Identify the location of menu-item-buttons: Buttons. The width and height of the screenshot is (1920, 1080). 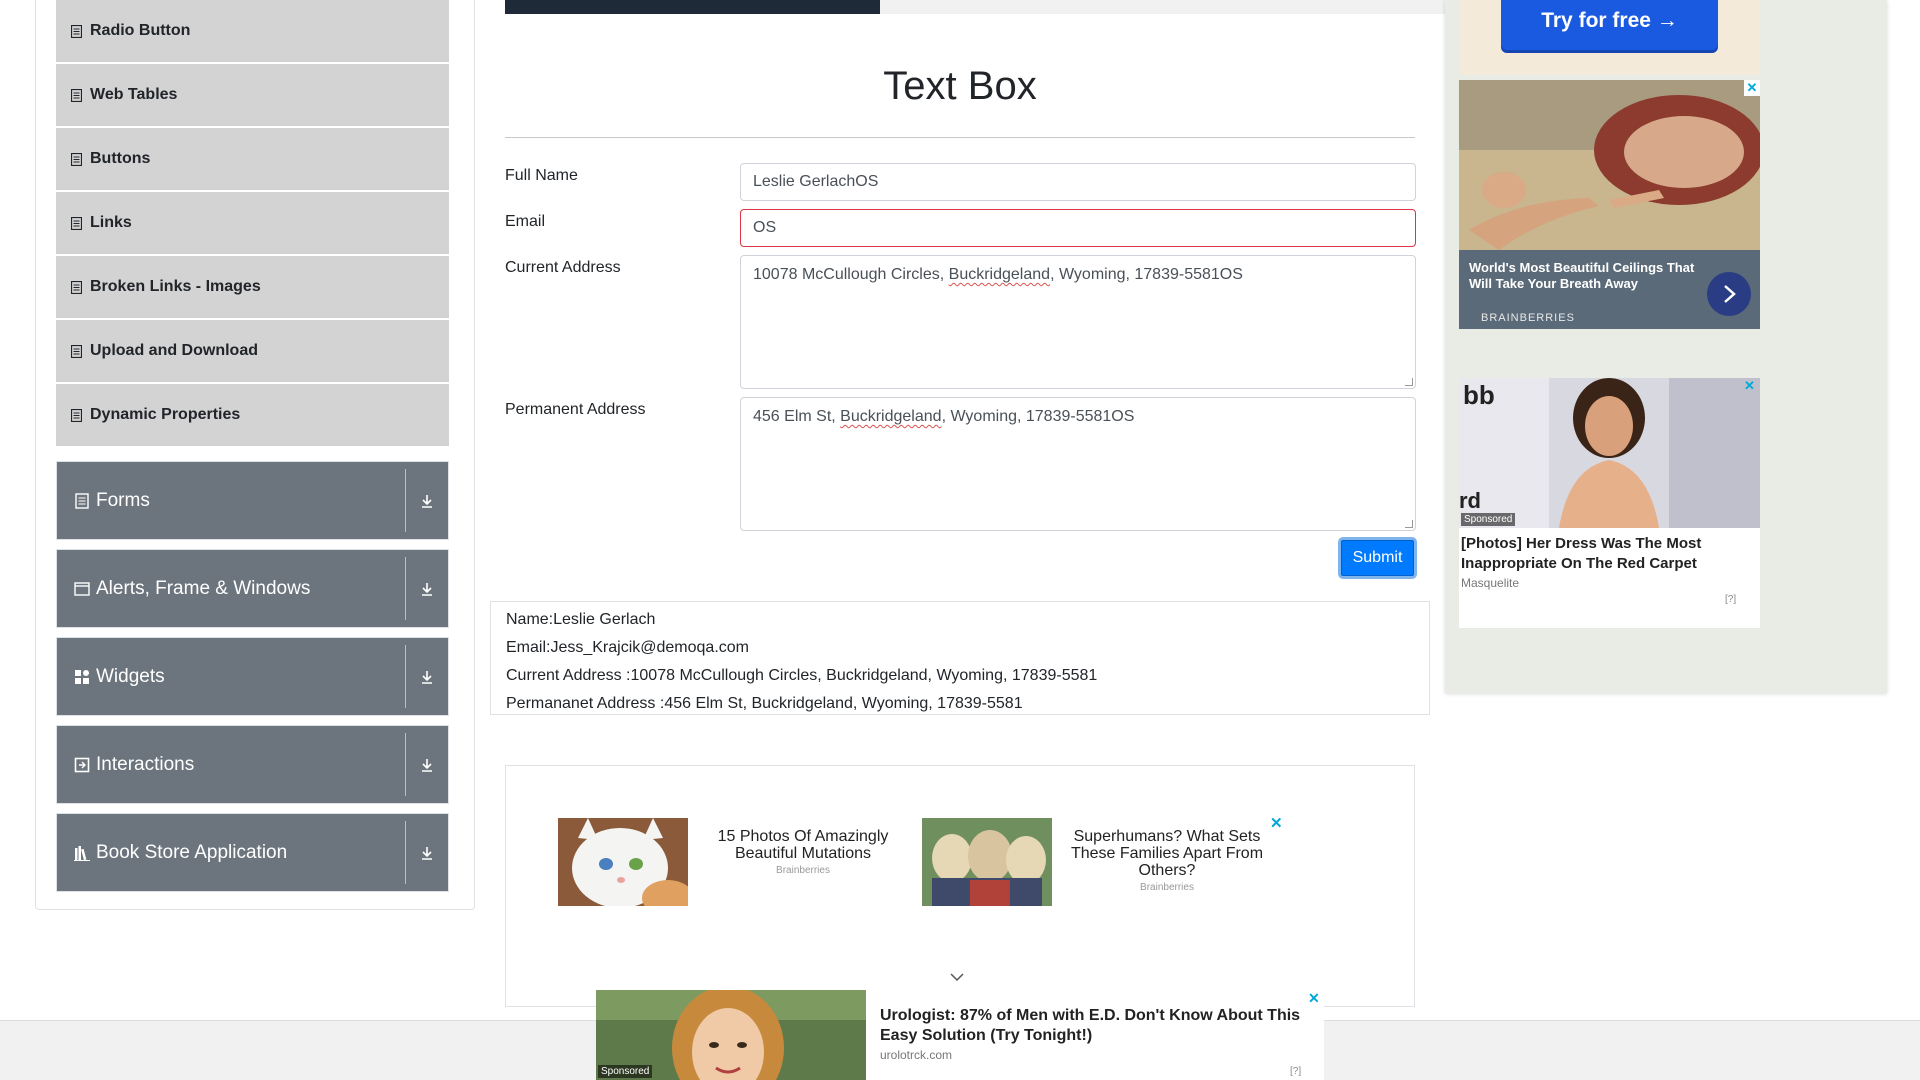
(252, 159).